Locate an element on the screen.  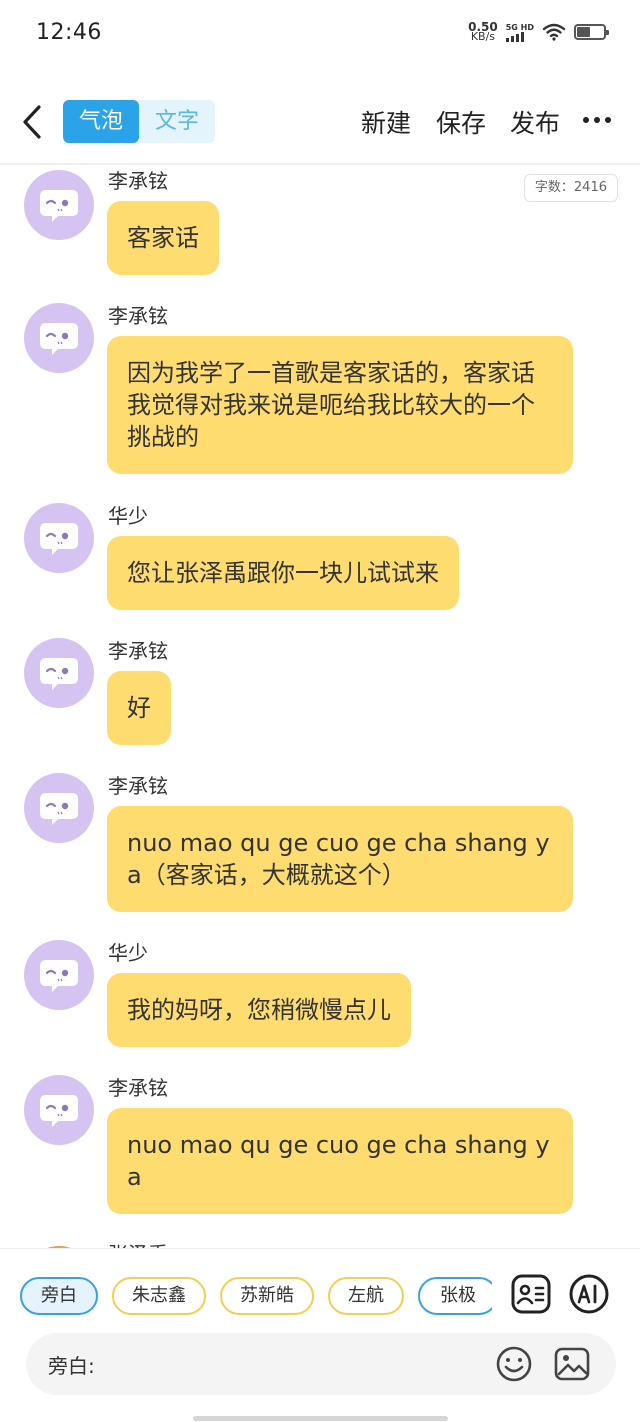
signal-icon: 5G HD is located at coordinates (519, 32).